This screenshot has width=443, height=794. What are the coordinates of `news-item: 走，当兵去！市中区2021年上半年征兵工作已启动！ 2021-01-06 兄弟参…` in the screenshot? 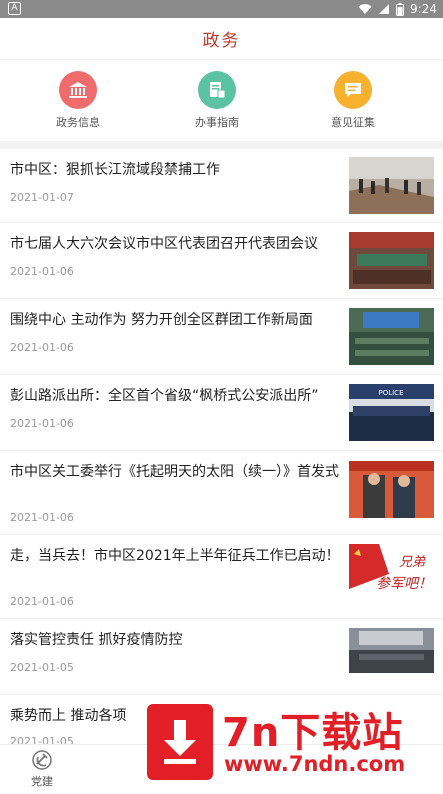 It's located at (221, 577).